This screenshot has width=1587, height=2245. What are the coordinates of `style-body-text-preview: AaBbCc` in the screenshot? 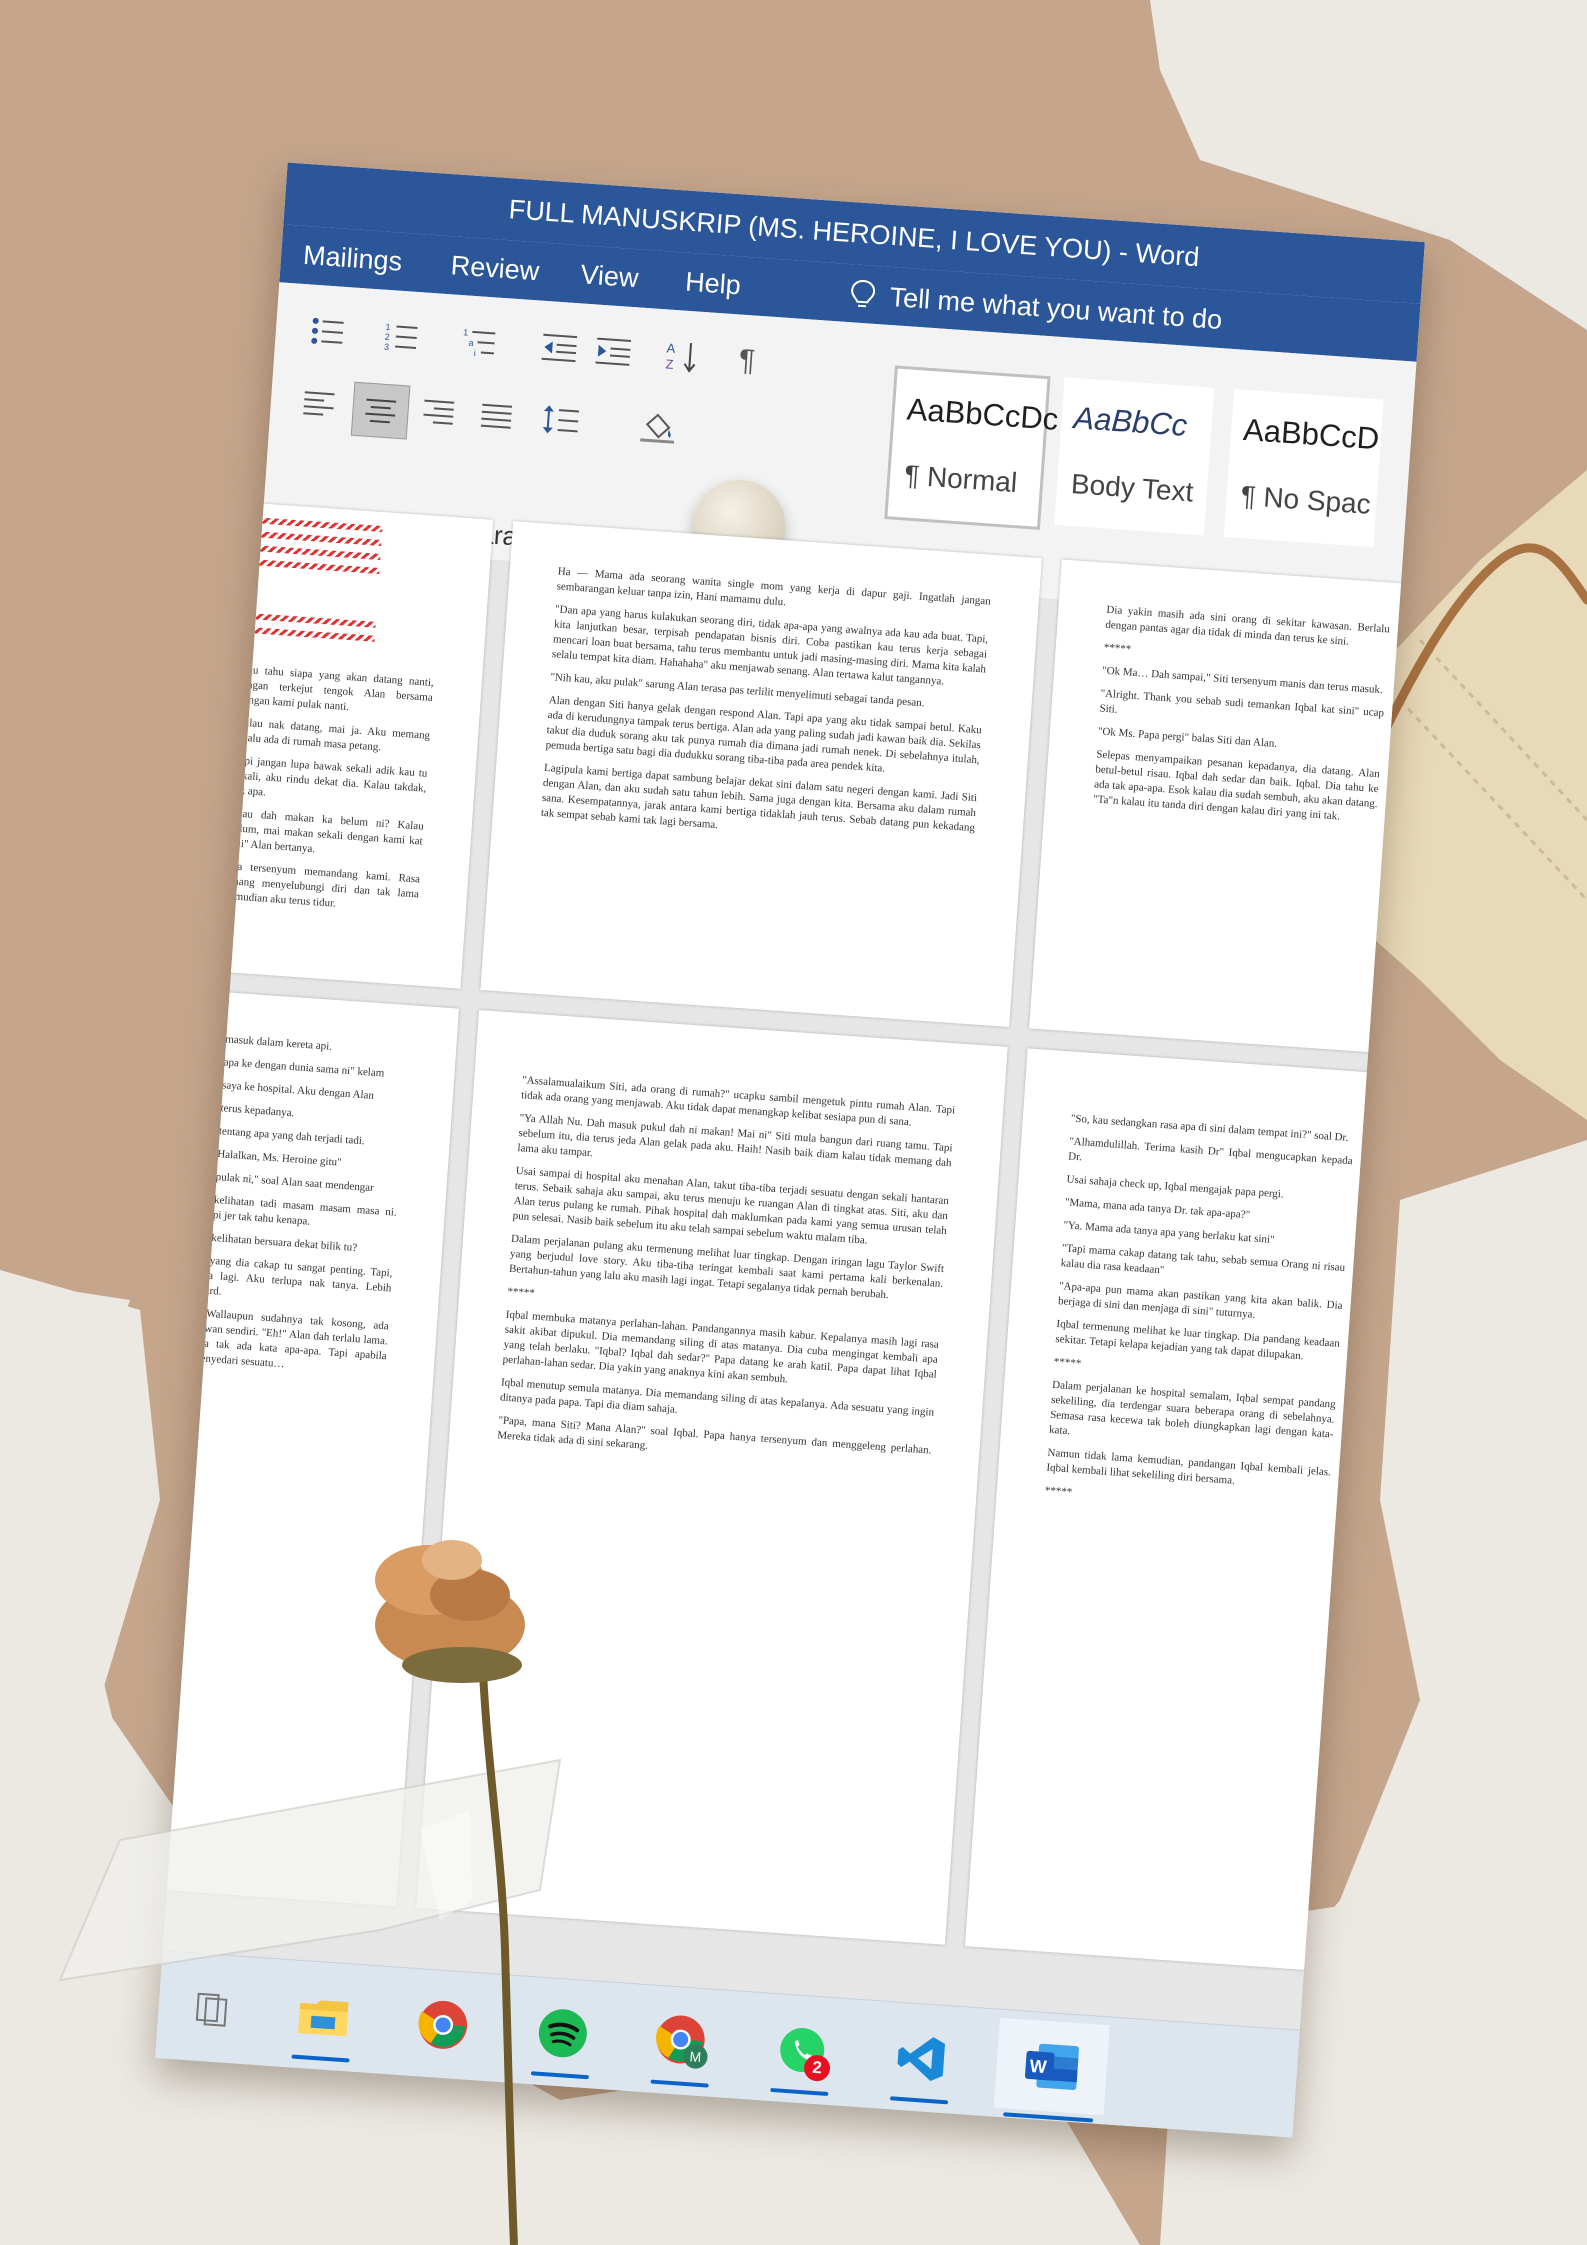 It's located at (1130, 421).